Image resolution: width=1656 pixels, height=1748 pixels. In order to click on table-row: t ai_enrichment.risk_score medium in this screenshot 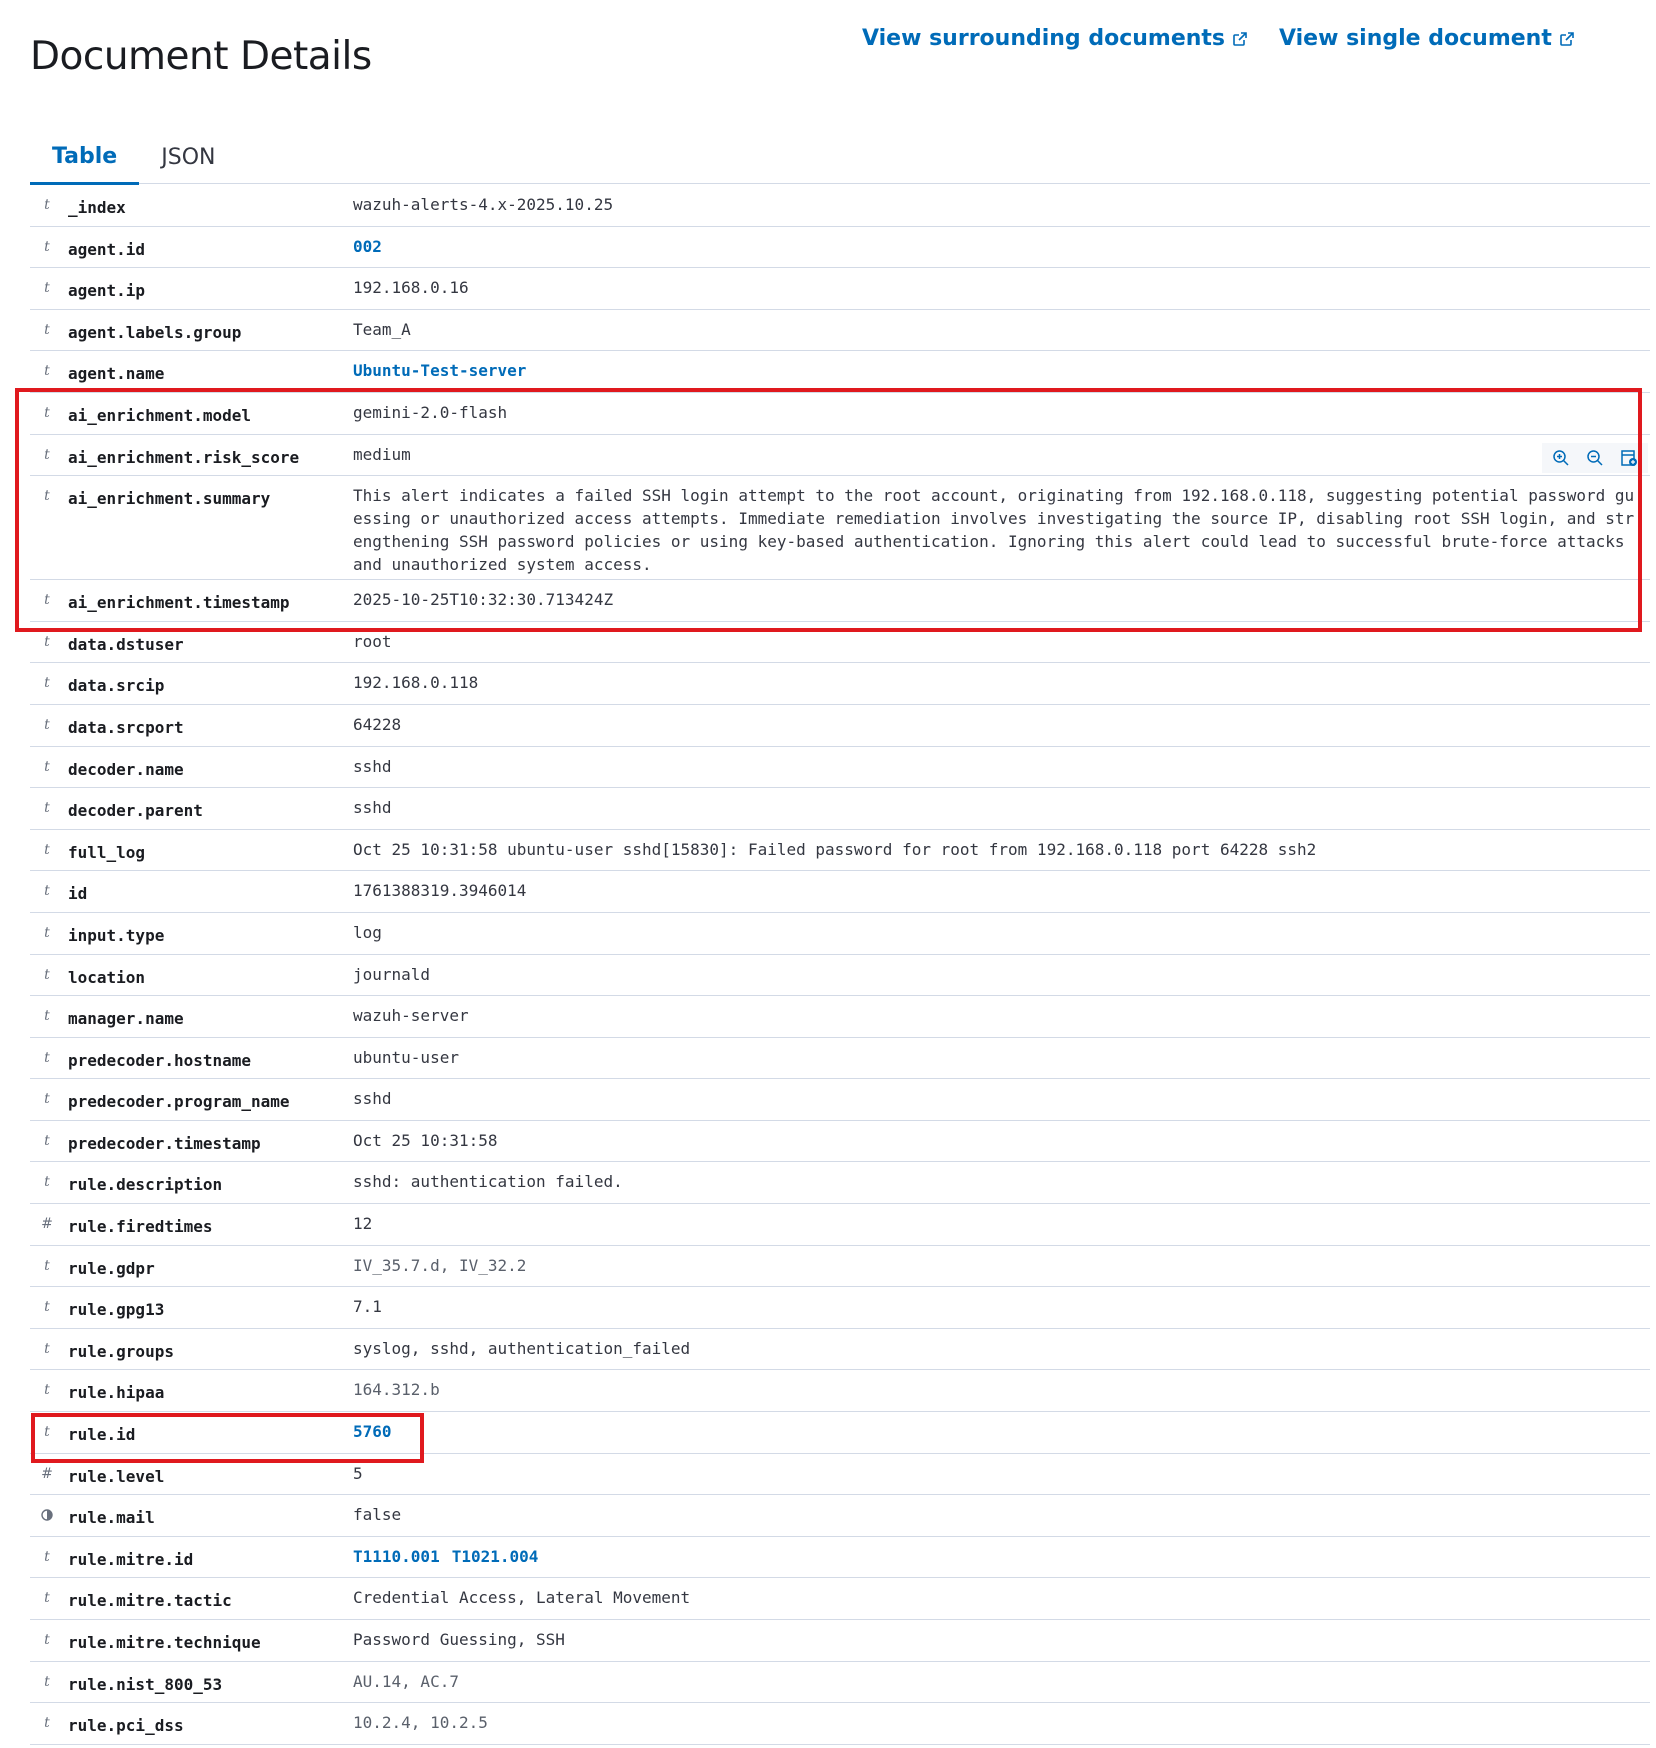, I will do `click(840, 456)`.